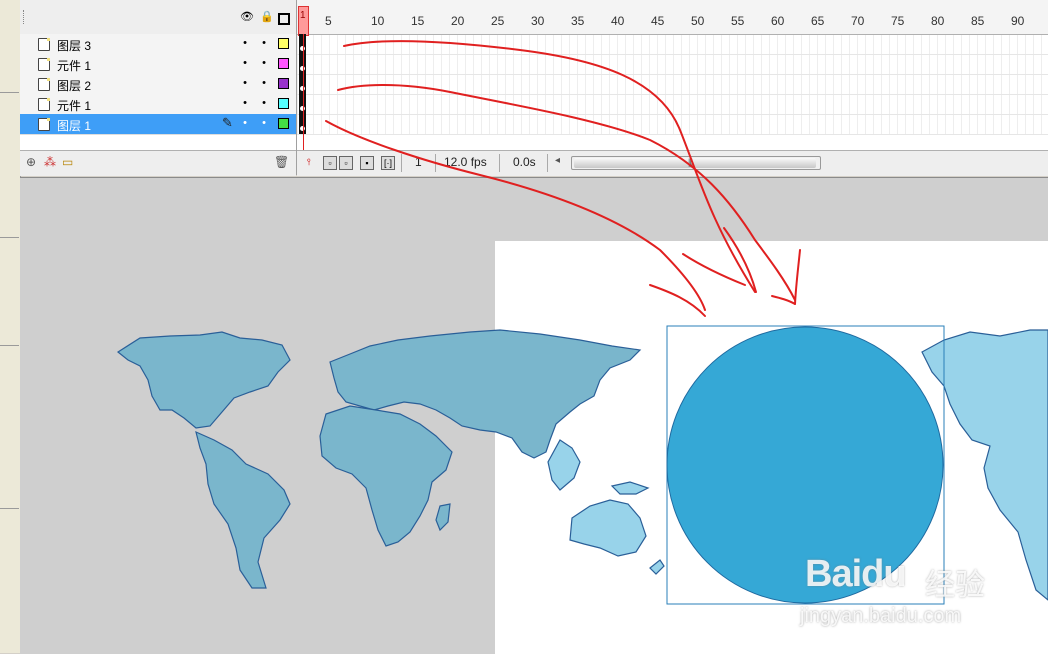 Image resolution: width=1048 pixels, height=654 pixels. I want to click on layer-row: 图层 2 • •, so click(158, 84).